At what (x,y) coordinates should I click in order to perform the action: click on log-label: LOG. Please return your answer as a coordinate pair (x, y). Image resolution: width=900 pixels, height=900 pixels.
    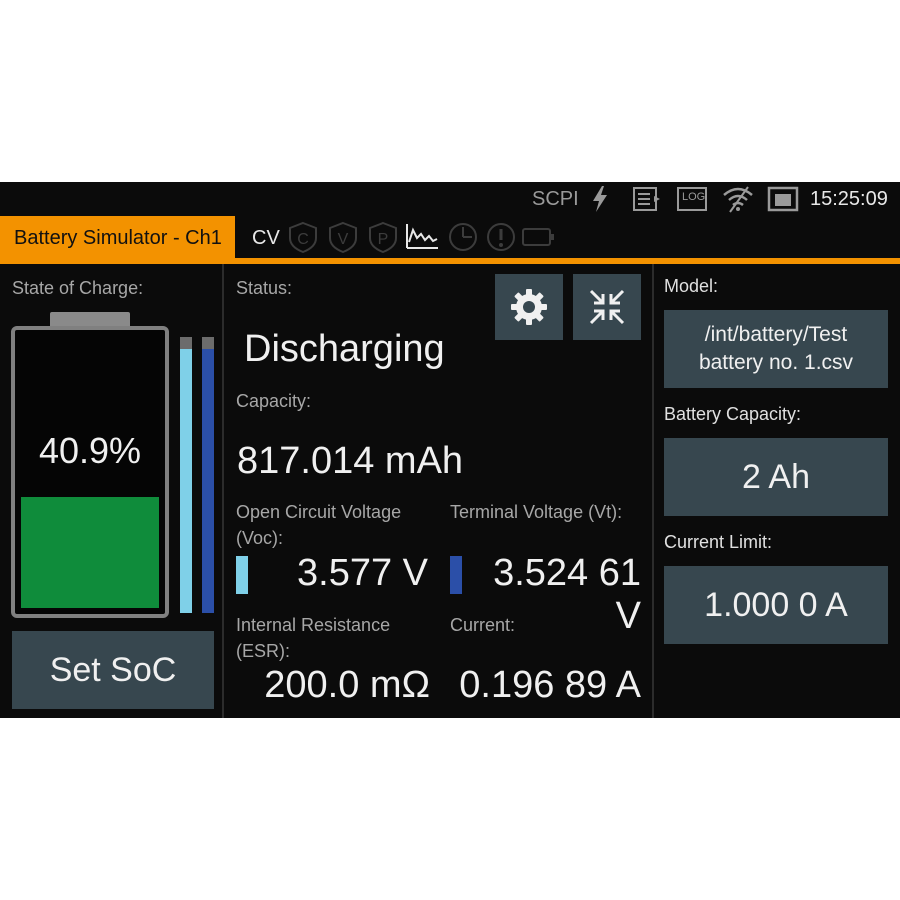
    Looking at the image, I should click on (694, 197).